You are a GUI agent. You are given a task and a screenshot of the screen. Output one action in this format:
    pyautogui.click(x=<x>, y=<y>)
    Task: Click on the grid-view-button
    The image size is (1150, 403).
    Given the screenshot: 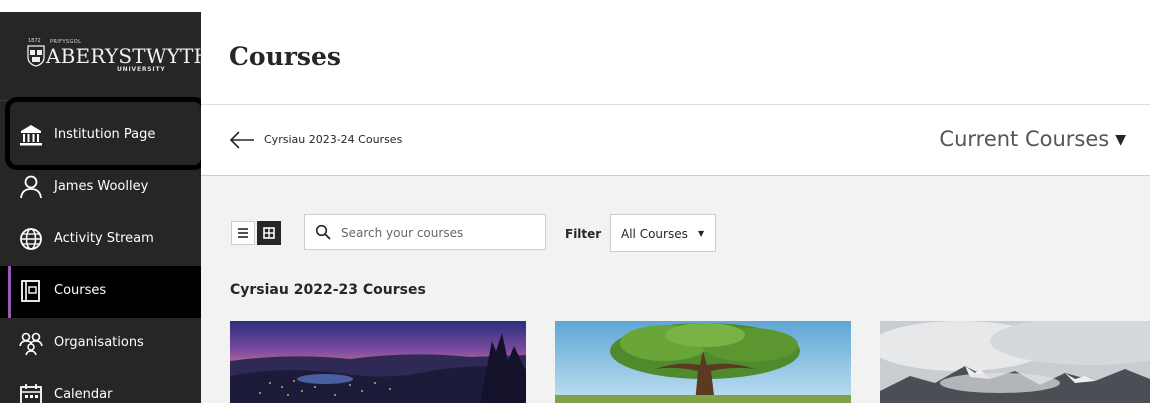 What is the action you would take?
    pyautogui.click(x=269, y=233)
    